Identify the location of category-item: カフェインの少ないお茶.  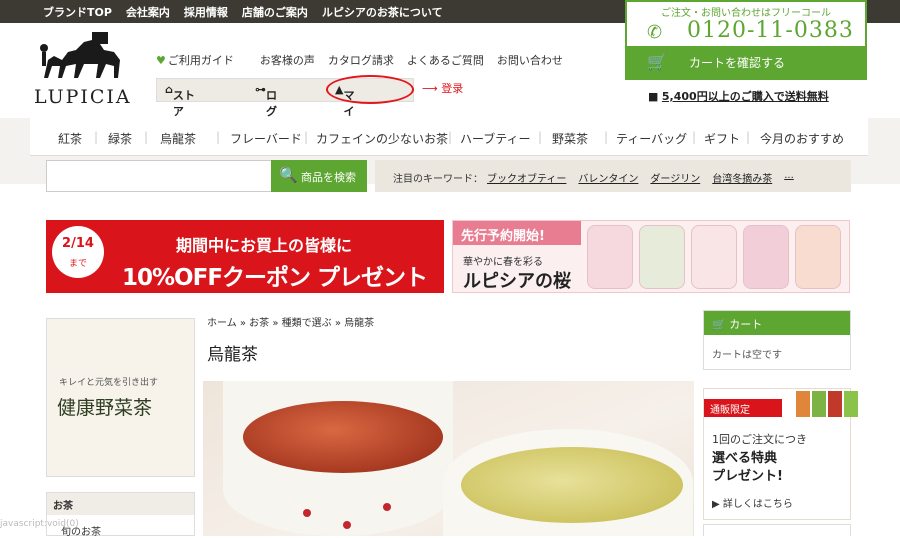
(382, 138).